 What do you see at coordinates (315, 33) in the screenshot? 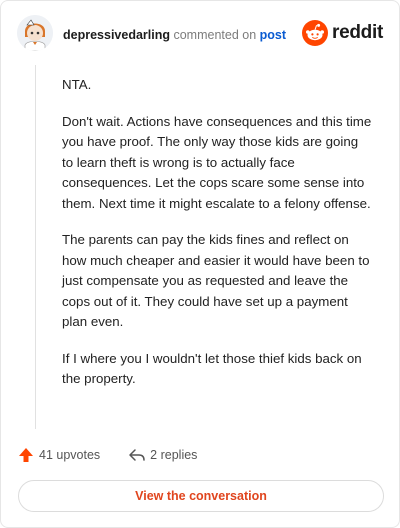
I see `reddit-snoo-icon` at bounding box center [315, 33].